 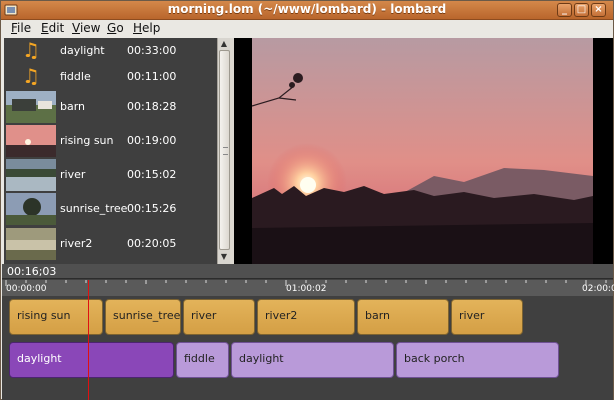 I want to click on close-button: ×, so click(x=598, y=10).